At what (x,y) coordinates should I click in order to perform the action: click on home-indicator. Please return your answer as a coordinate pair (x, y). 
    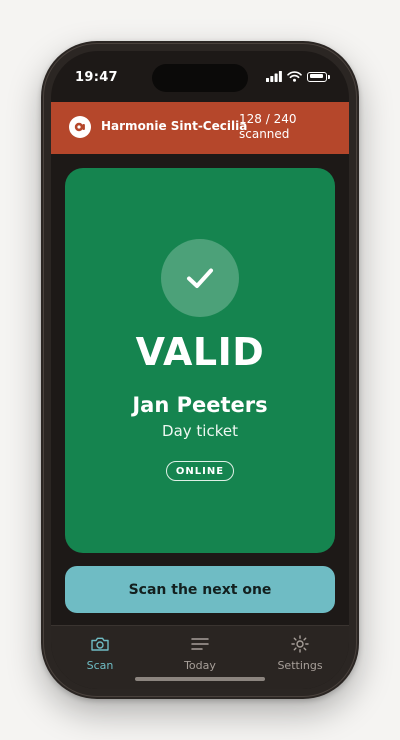
    Looking at the image, I should click on (200, 679).